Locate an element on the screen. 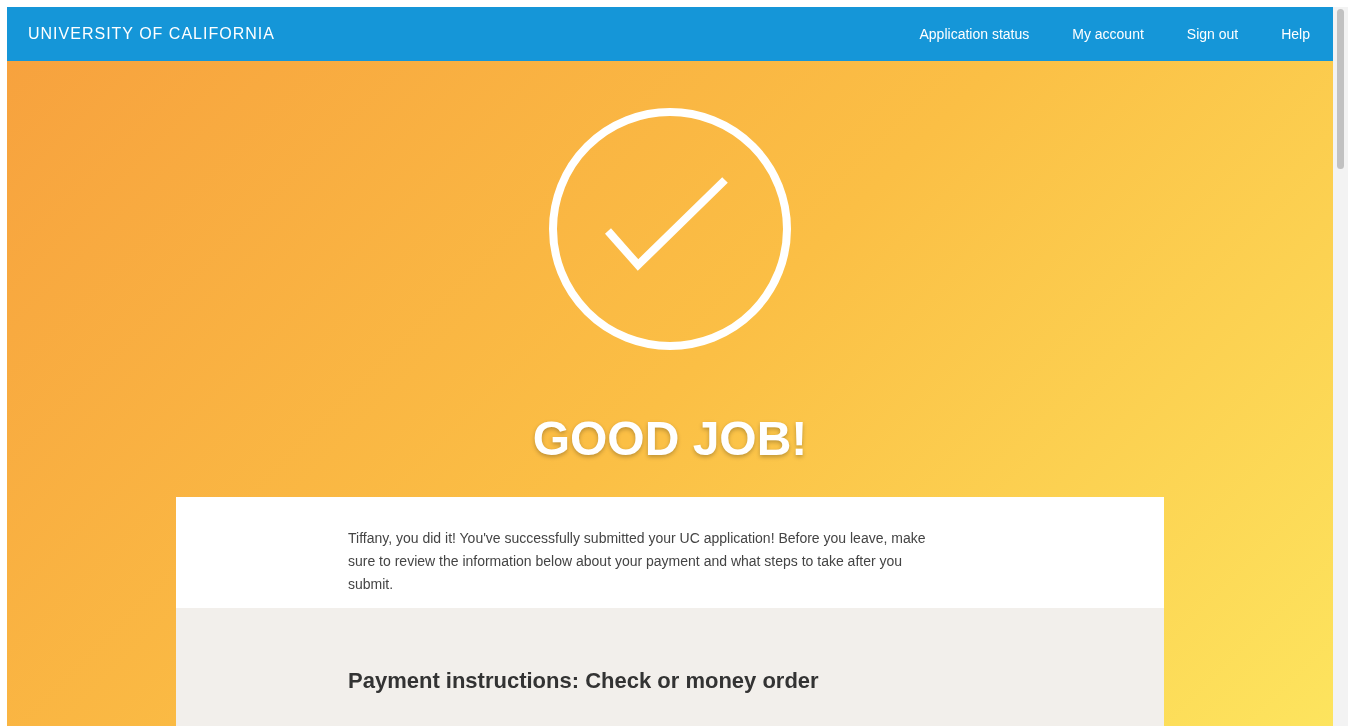 The image size is (1348, 726). page-title: GOOD JOB! is located at coordinates (670, 439).